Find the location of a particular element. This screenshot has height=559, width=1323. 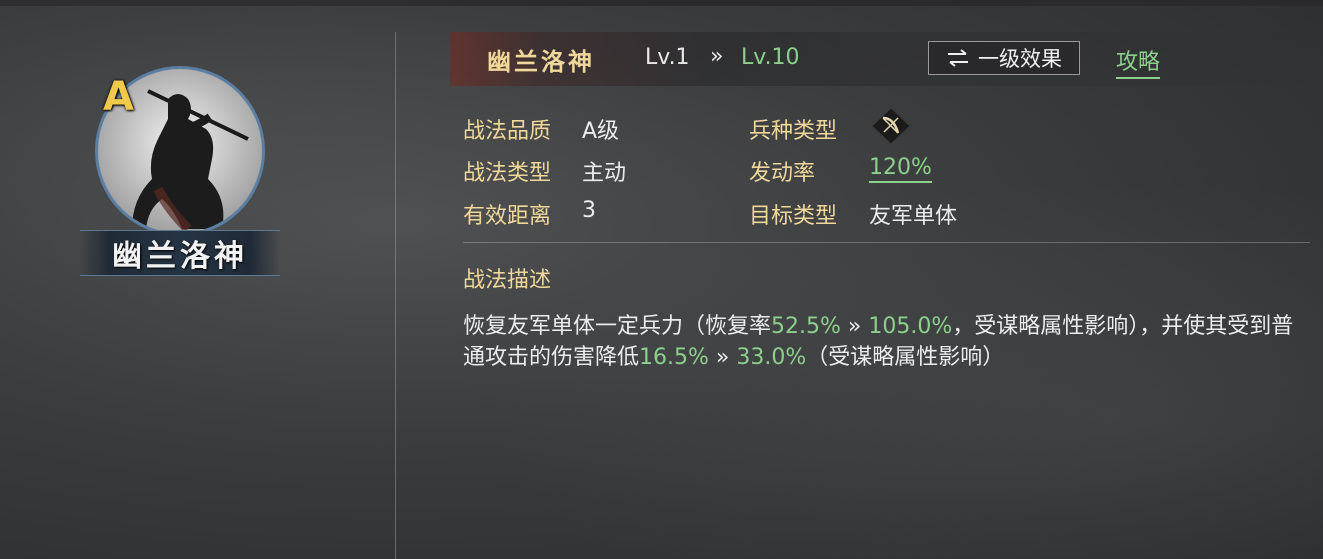

portrait-name: 幽兰洛神 is located at coordinates (180, 256).